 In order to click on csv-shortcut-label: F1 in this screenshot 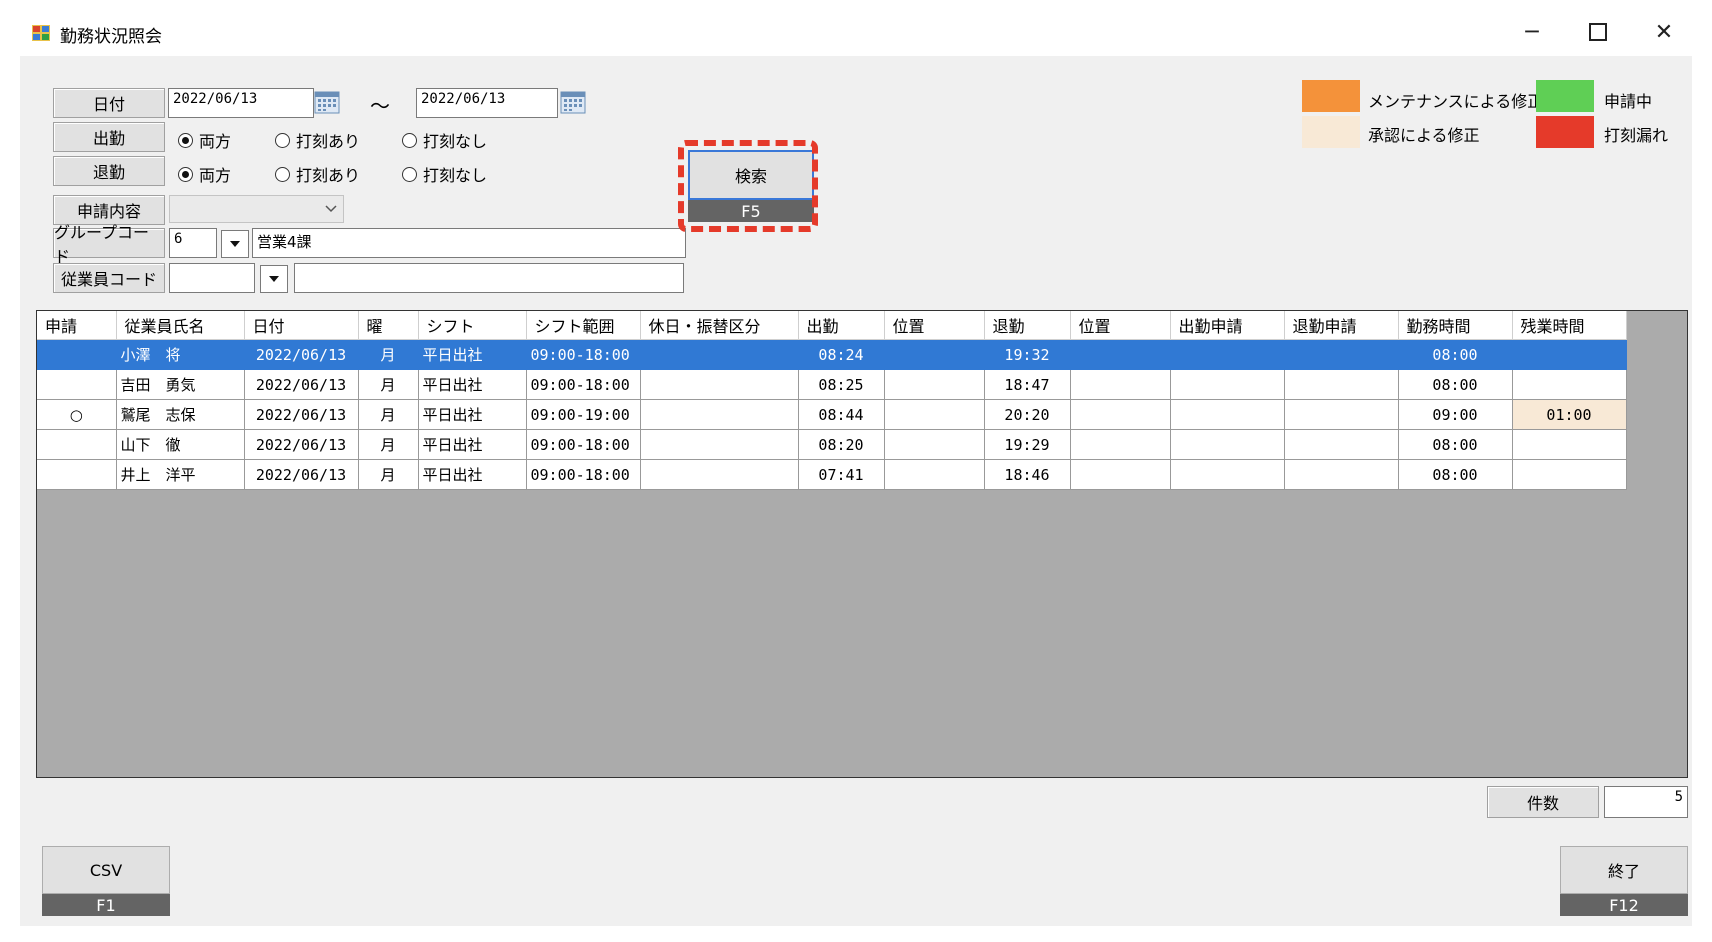, I will do `click(106, 905)`.